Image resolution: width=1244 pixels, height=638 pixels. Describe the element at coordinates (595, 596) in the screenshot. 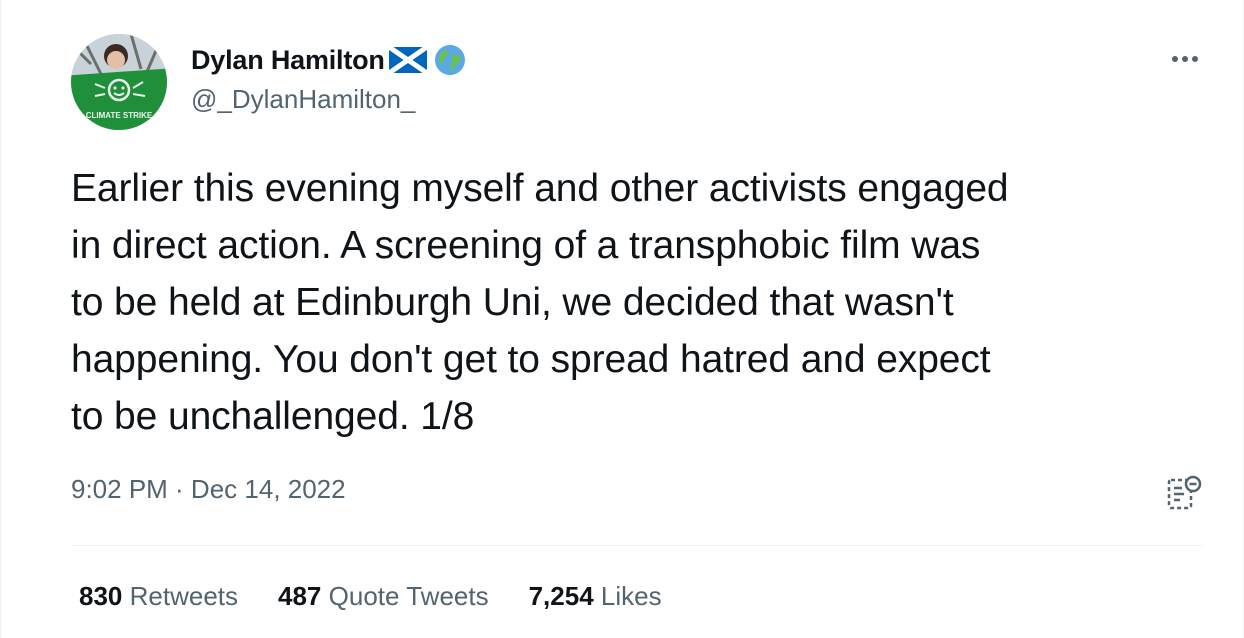

I see `likes-stat: 7,254 Likes` at that location.